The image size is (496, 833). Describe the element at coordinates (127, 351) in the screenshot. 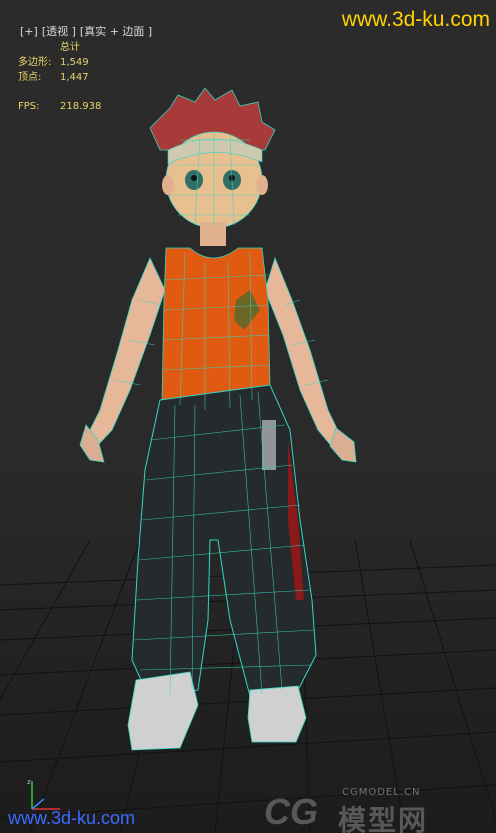

I see `left-arm` at that location.